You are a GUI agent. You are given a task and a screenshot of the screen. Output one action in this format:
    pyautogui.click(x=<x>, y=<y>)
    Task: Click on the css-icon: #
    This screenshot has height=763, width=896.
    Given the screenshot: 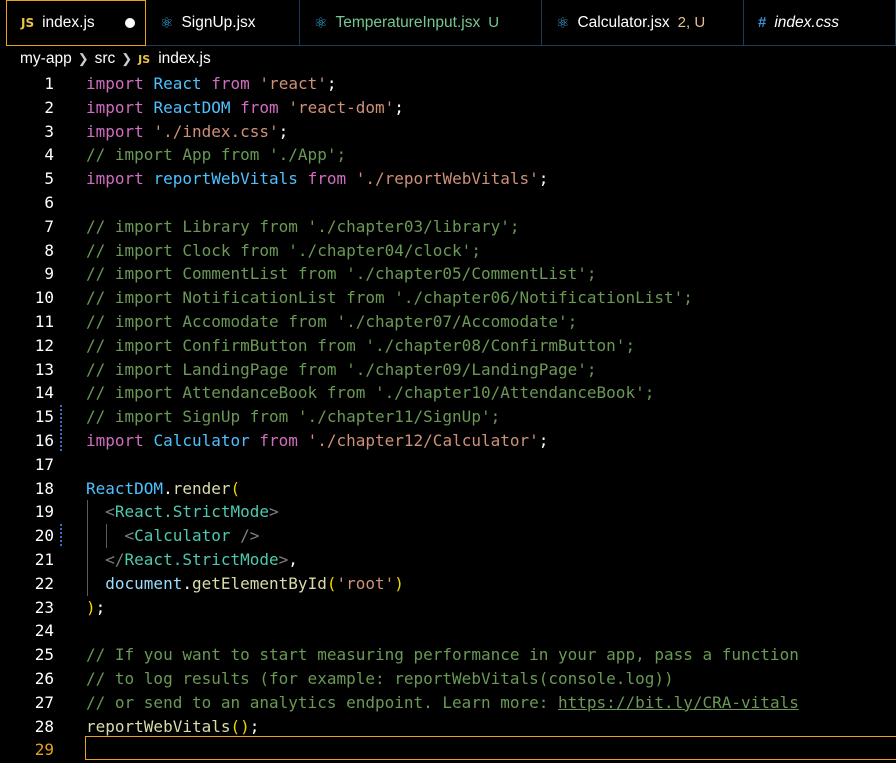 What is the action you would take?
    pyautogui.click(x=762, y=22)
    